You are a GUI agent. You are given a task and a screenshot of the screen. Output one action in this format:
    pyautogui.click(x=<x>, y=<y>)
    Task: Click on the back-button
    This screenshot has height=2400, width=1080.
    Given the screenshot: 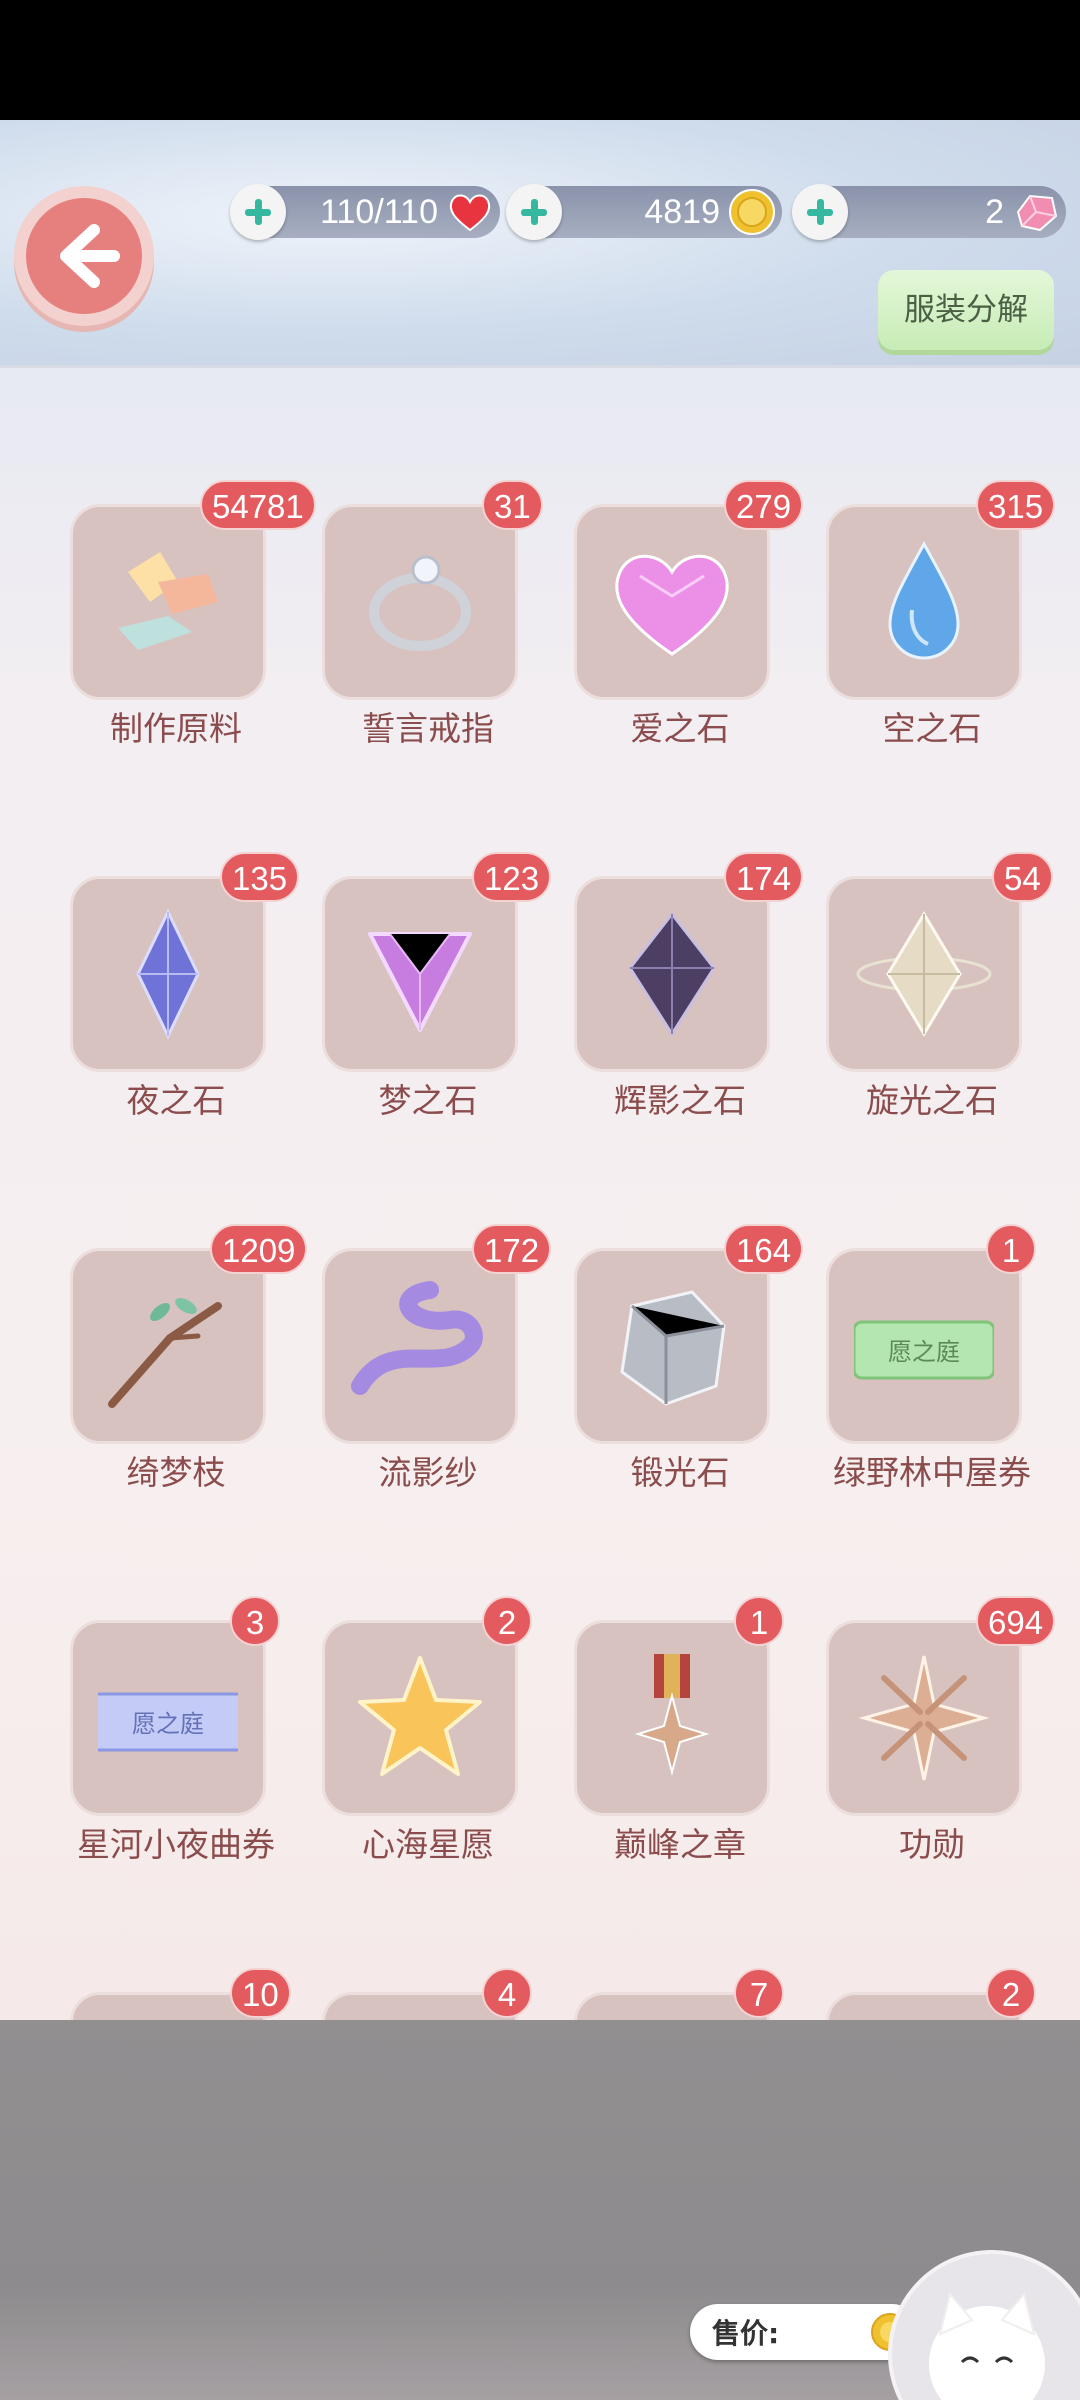 What is the action you would take?
    pyautogui.click(x=84, y=256)
    